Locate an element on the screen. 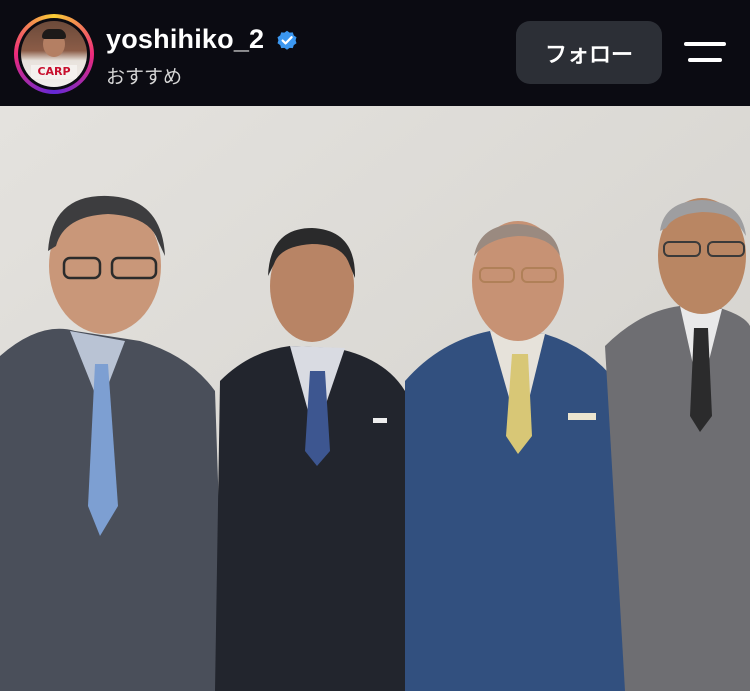 Image resolution: width=750 pixels, height=691 pixels. profile-avatar: CARP is located at coordinates (54, 54).